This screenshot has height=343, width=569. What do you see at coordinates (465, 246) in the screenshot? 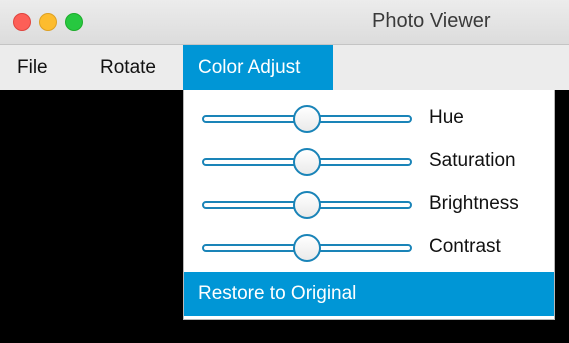
I see `contrast-label: Contrast` at bounding box center [465, 246].